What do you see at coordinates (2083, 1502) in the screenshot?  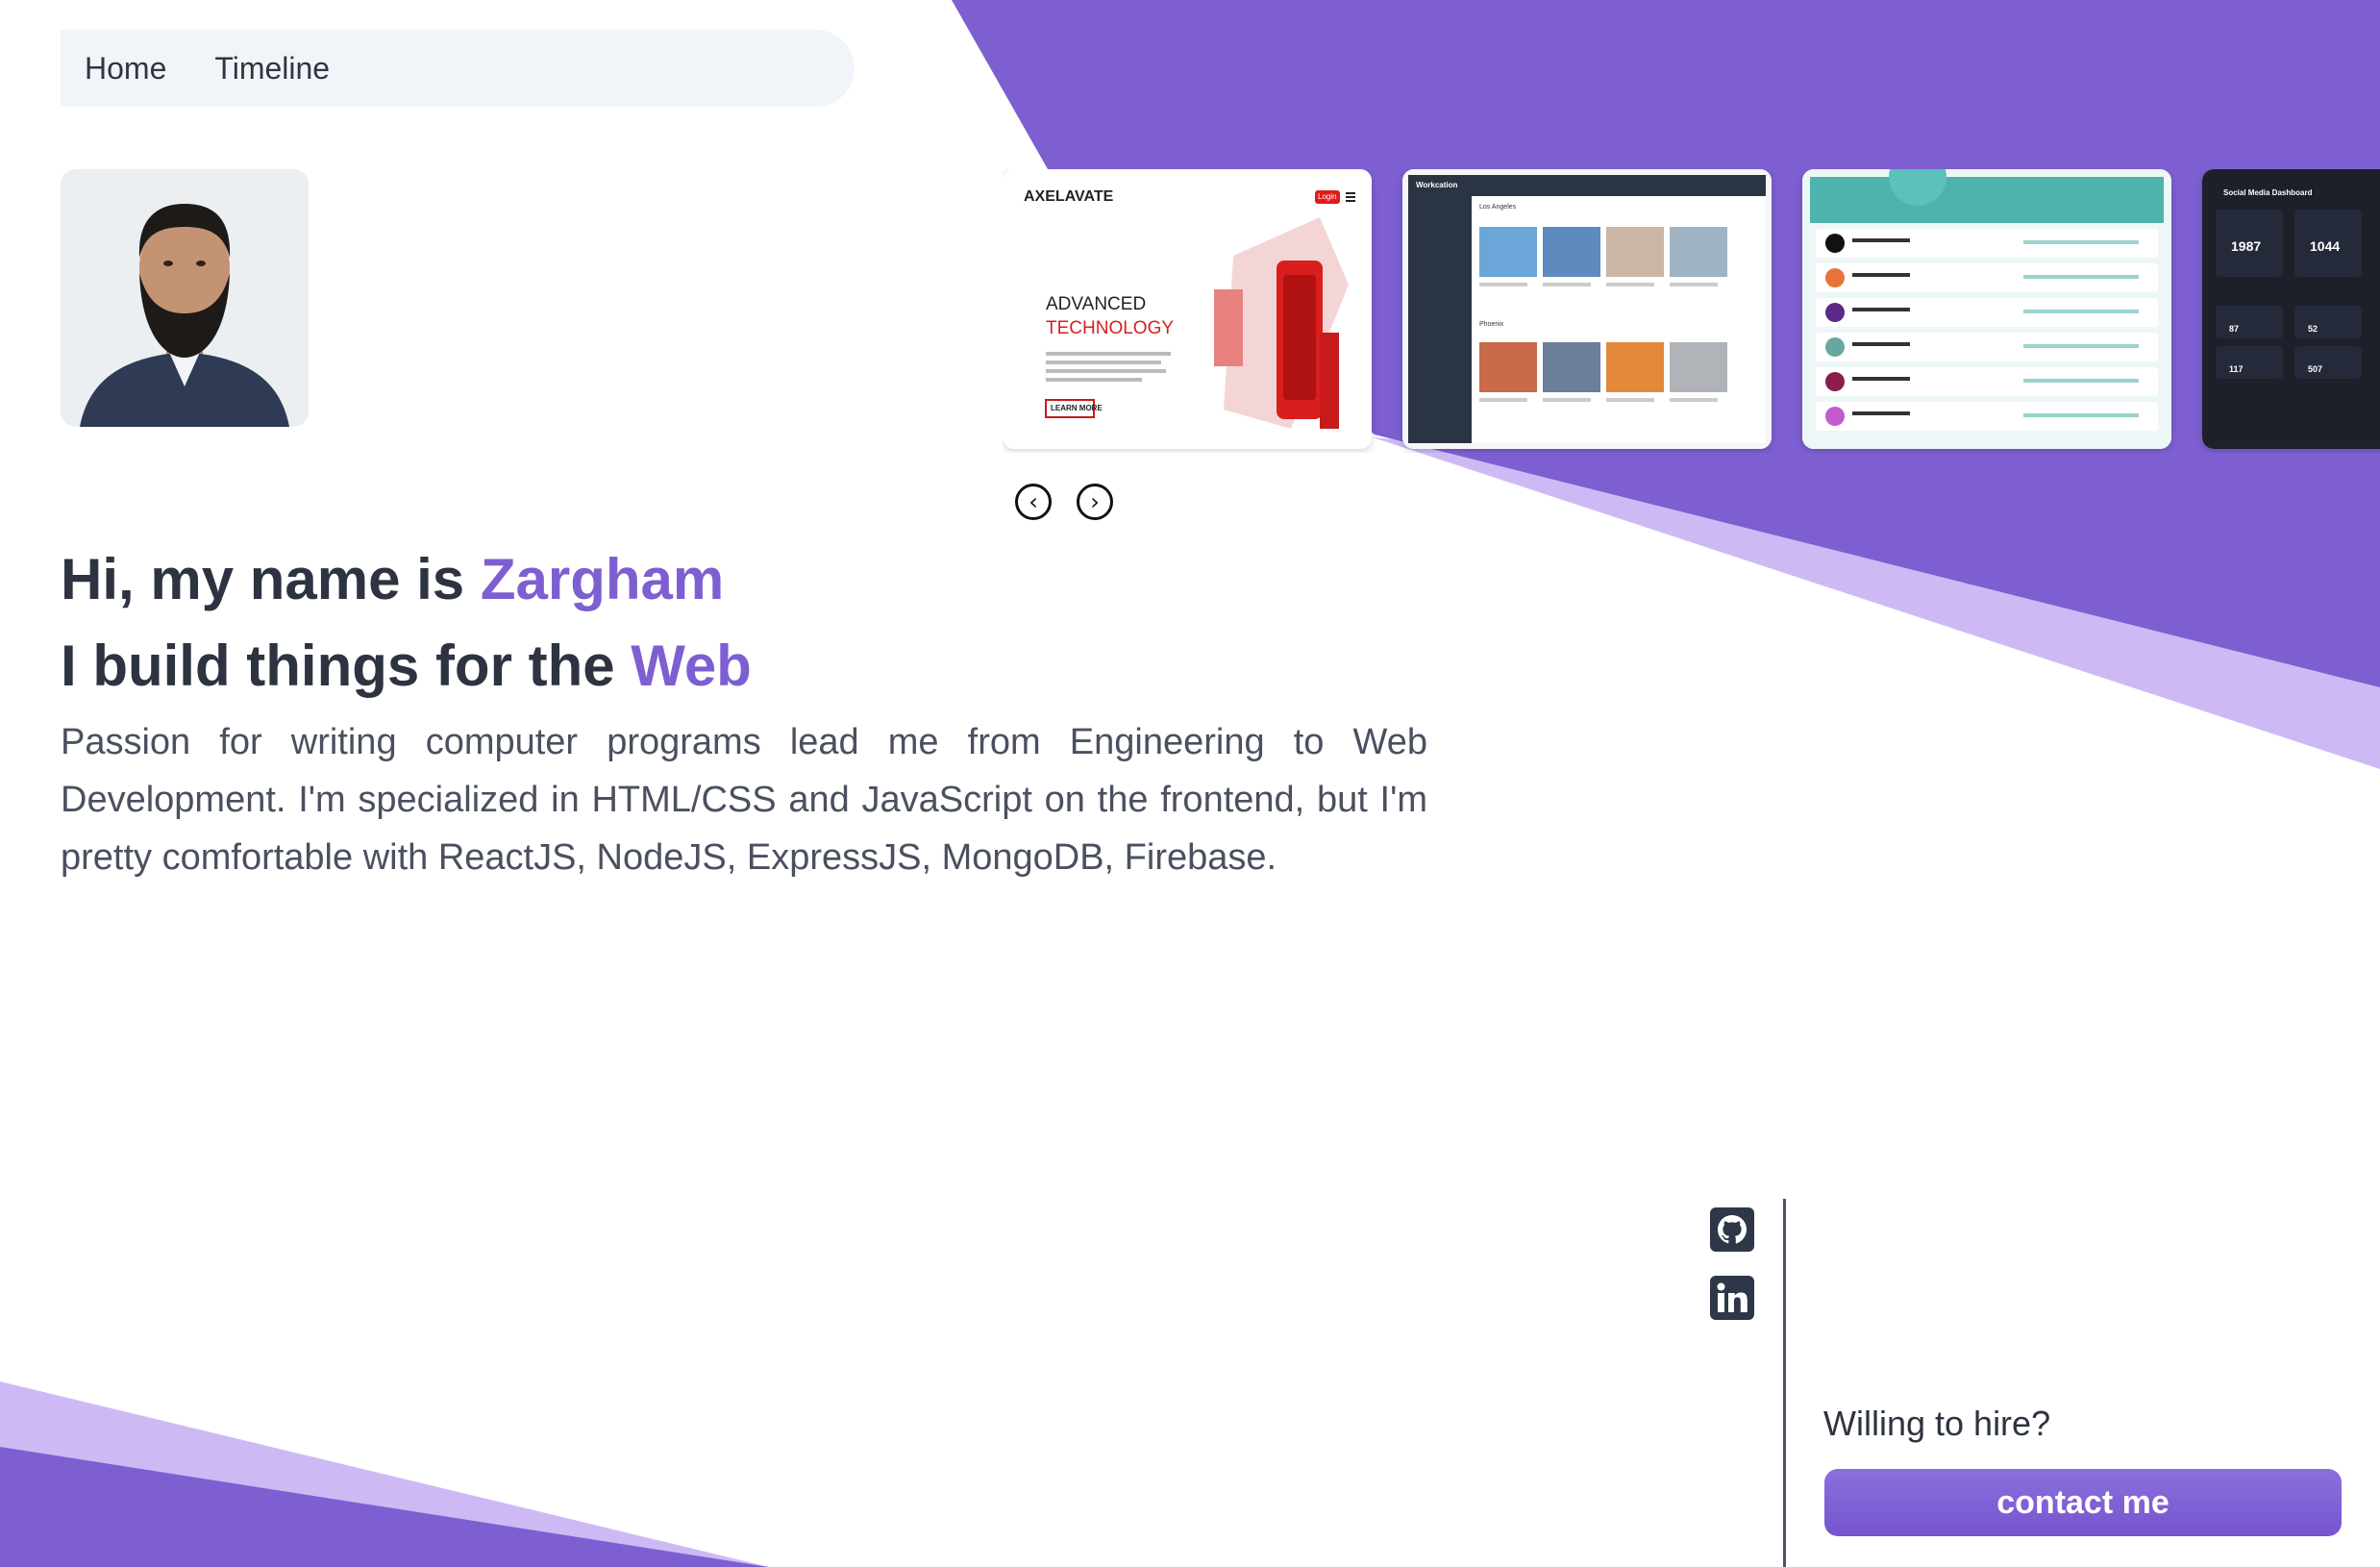 I see `contact-me-button: contact me` at bounding box center [2083, 1502].